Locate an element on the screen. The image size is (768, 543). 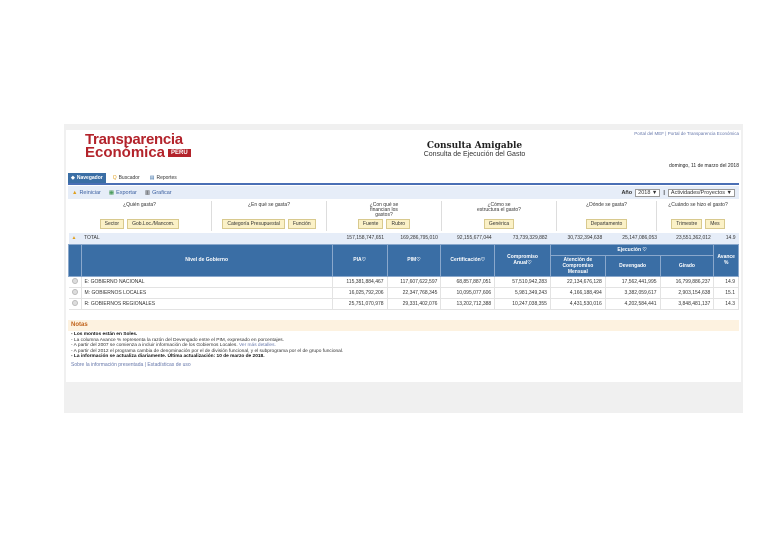
row-name: R: GOBIERNOS REGIONALES is located at coordinates (207, 304).